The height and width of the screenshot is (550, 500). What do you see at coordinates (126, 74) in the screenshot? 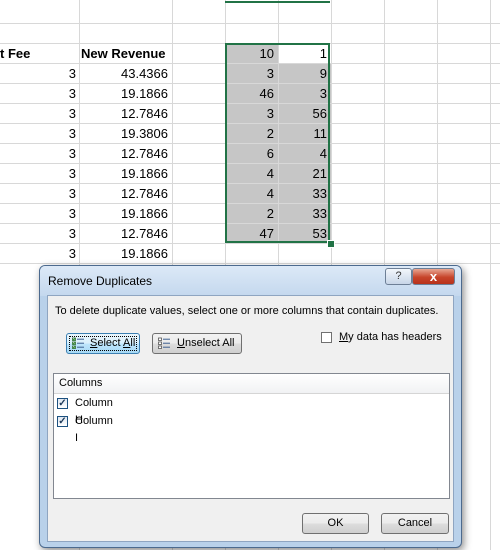
I see `revenue-cell: 43.4366` at bounding box center [126, 74].